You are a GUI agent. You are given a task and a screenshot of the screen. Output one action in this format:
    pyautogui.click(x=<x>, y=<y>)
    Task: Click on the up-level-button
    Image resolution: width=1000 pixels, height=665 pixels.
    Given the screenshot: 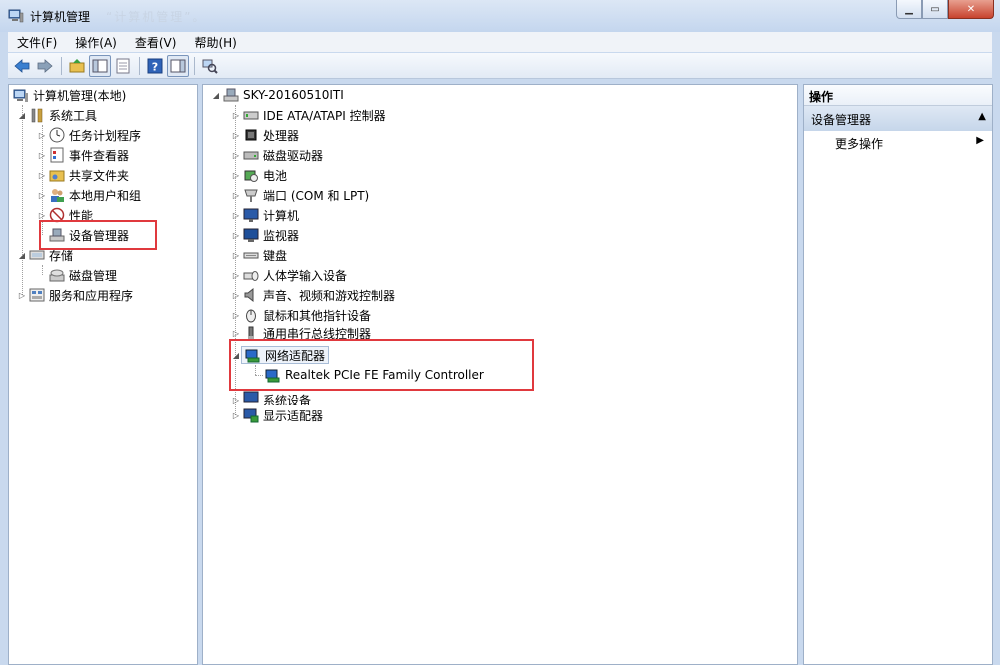 What is the action you would take?
    pyautogui.click(x=77, y=66)
    